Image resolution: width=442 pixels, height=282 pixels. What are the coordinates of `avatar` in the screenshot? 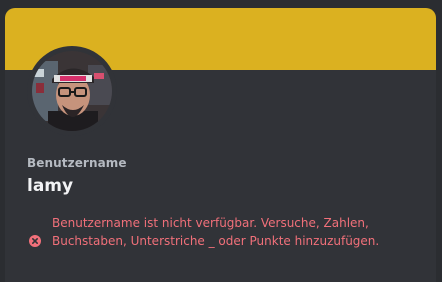 It's located at (72, 91).